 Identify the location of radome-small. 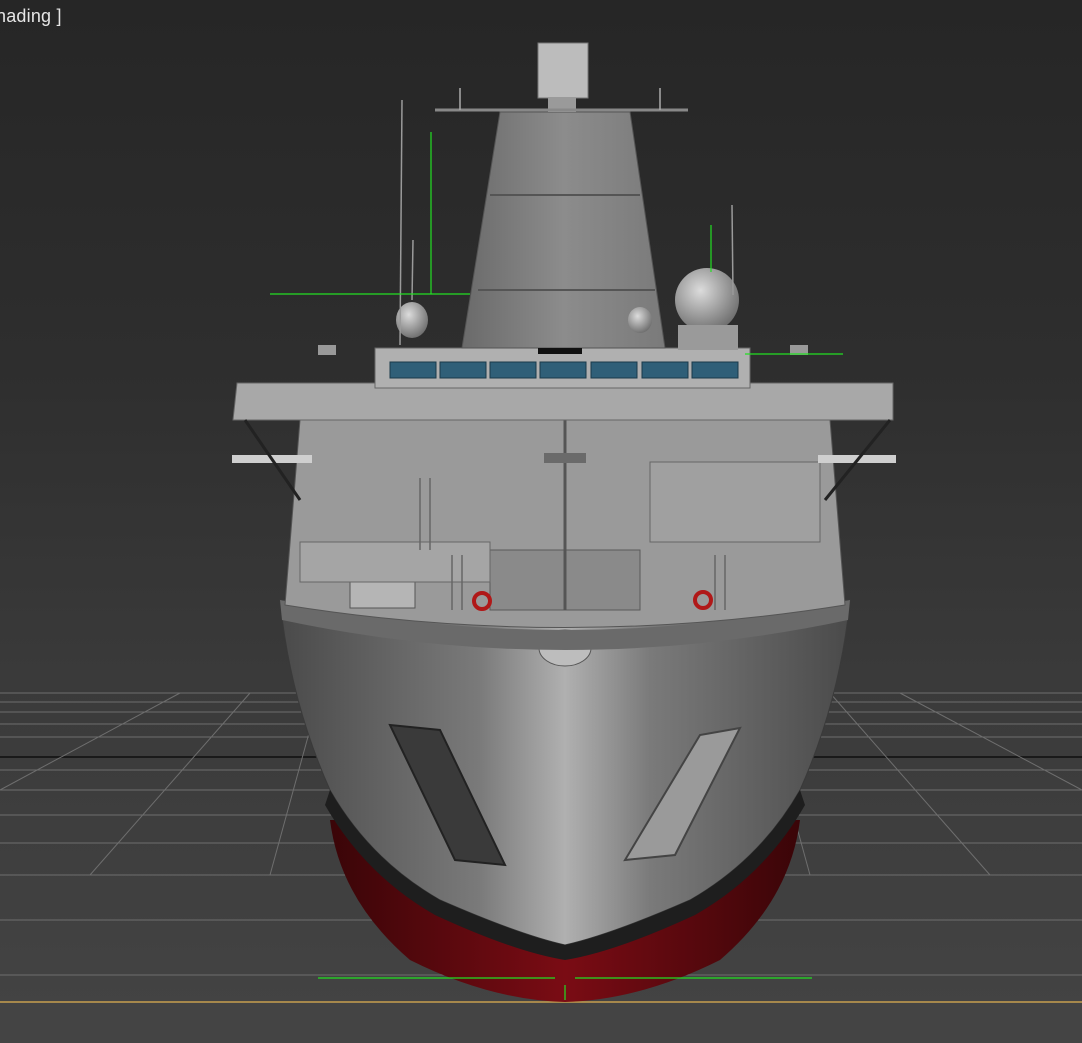
(640, 320).